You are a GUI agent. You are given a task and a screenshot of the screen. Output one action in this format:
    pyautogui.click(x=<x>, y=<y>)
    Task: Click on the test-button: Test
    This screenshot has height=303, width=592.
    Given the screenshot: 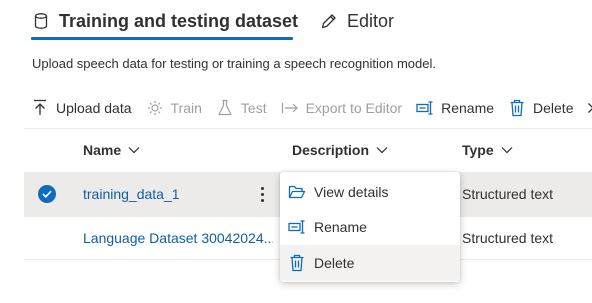 What is the action you would take?
    pyautogui.click(x=241, y=108)
    